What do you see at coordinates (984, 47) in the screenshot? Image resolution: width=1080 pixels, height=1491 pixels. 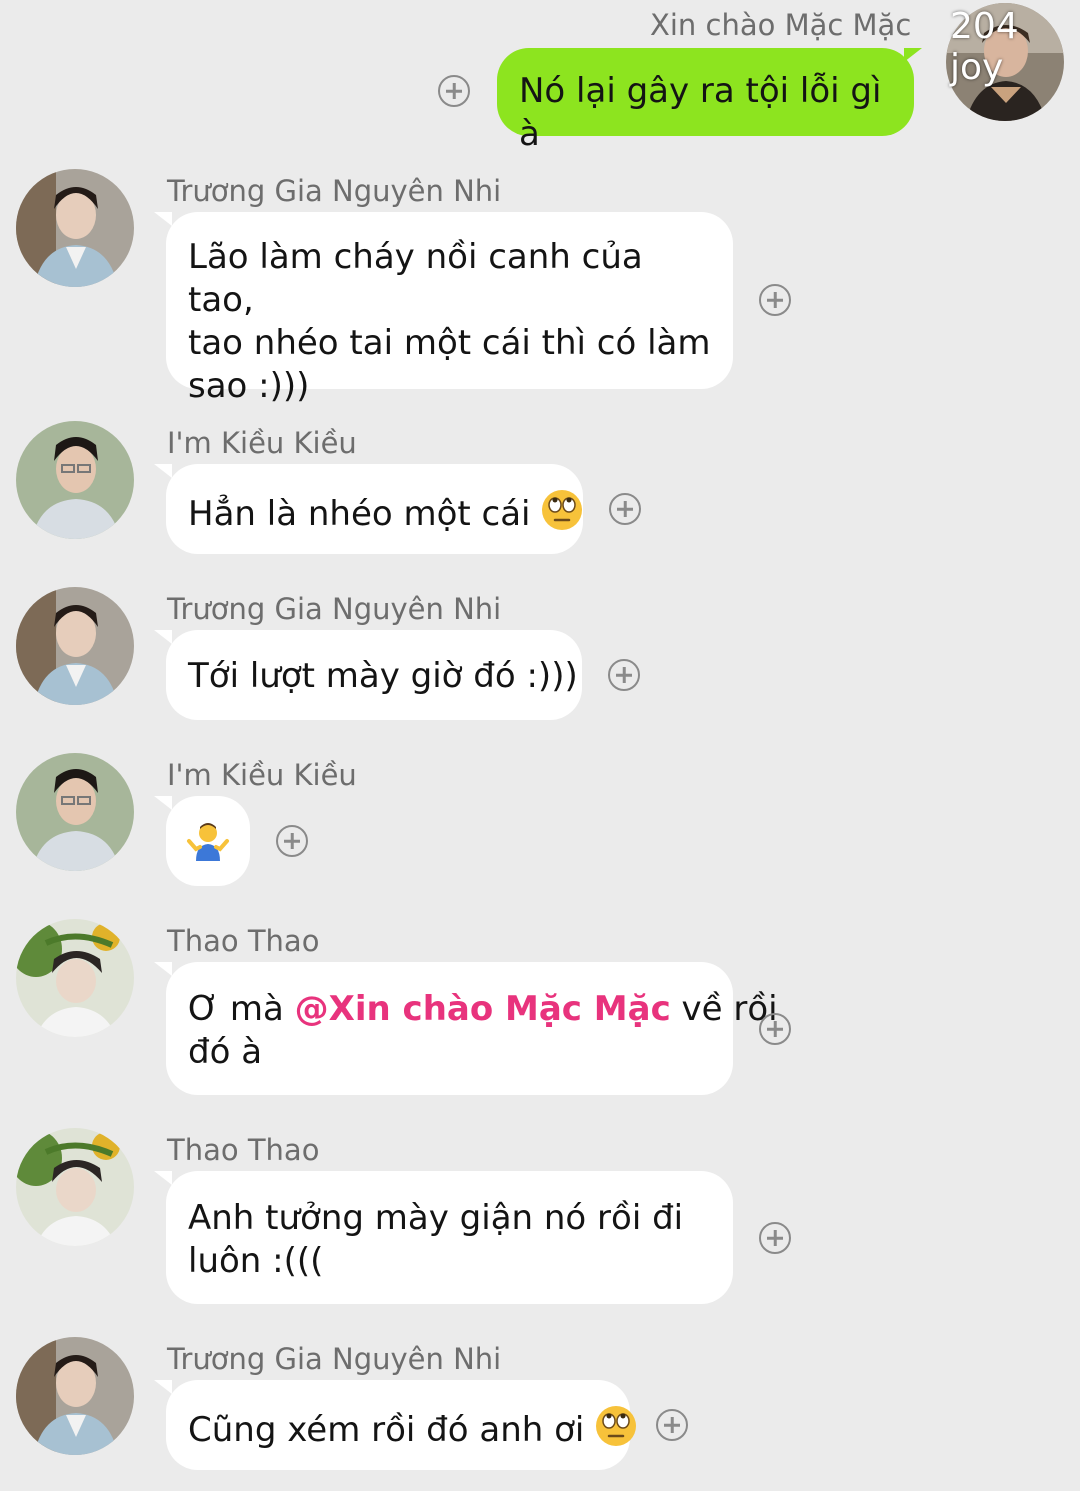 I see `avatar-overlay-label: 204 joy` at bounding box center [984, 47].